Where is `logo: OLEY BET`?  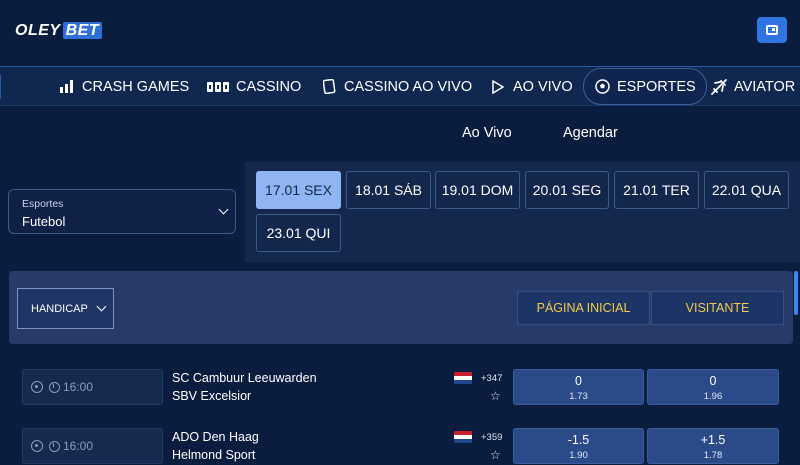
logo: OLEY BET is located at coordinates (59, 31).